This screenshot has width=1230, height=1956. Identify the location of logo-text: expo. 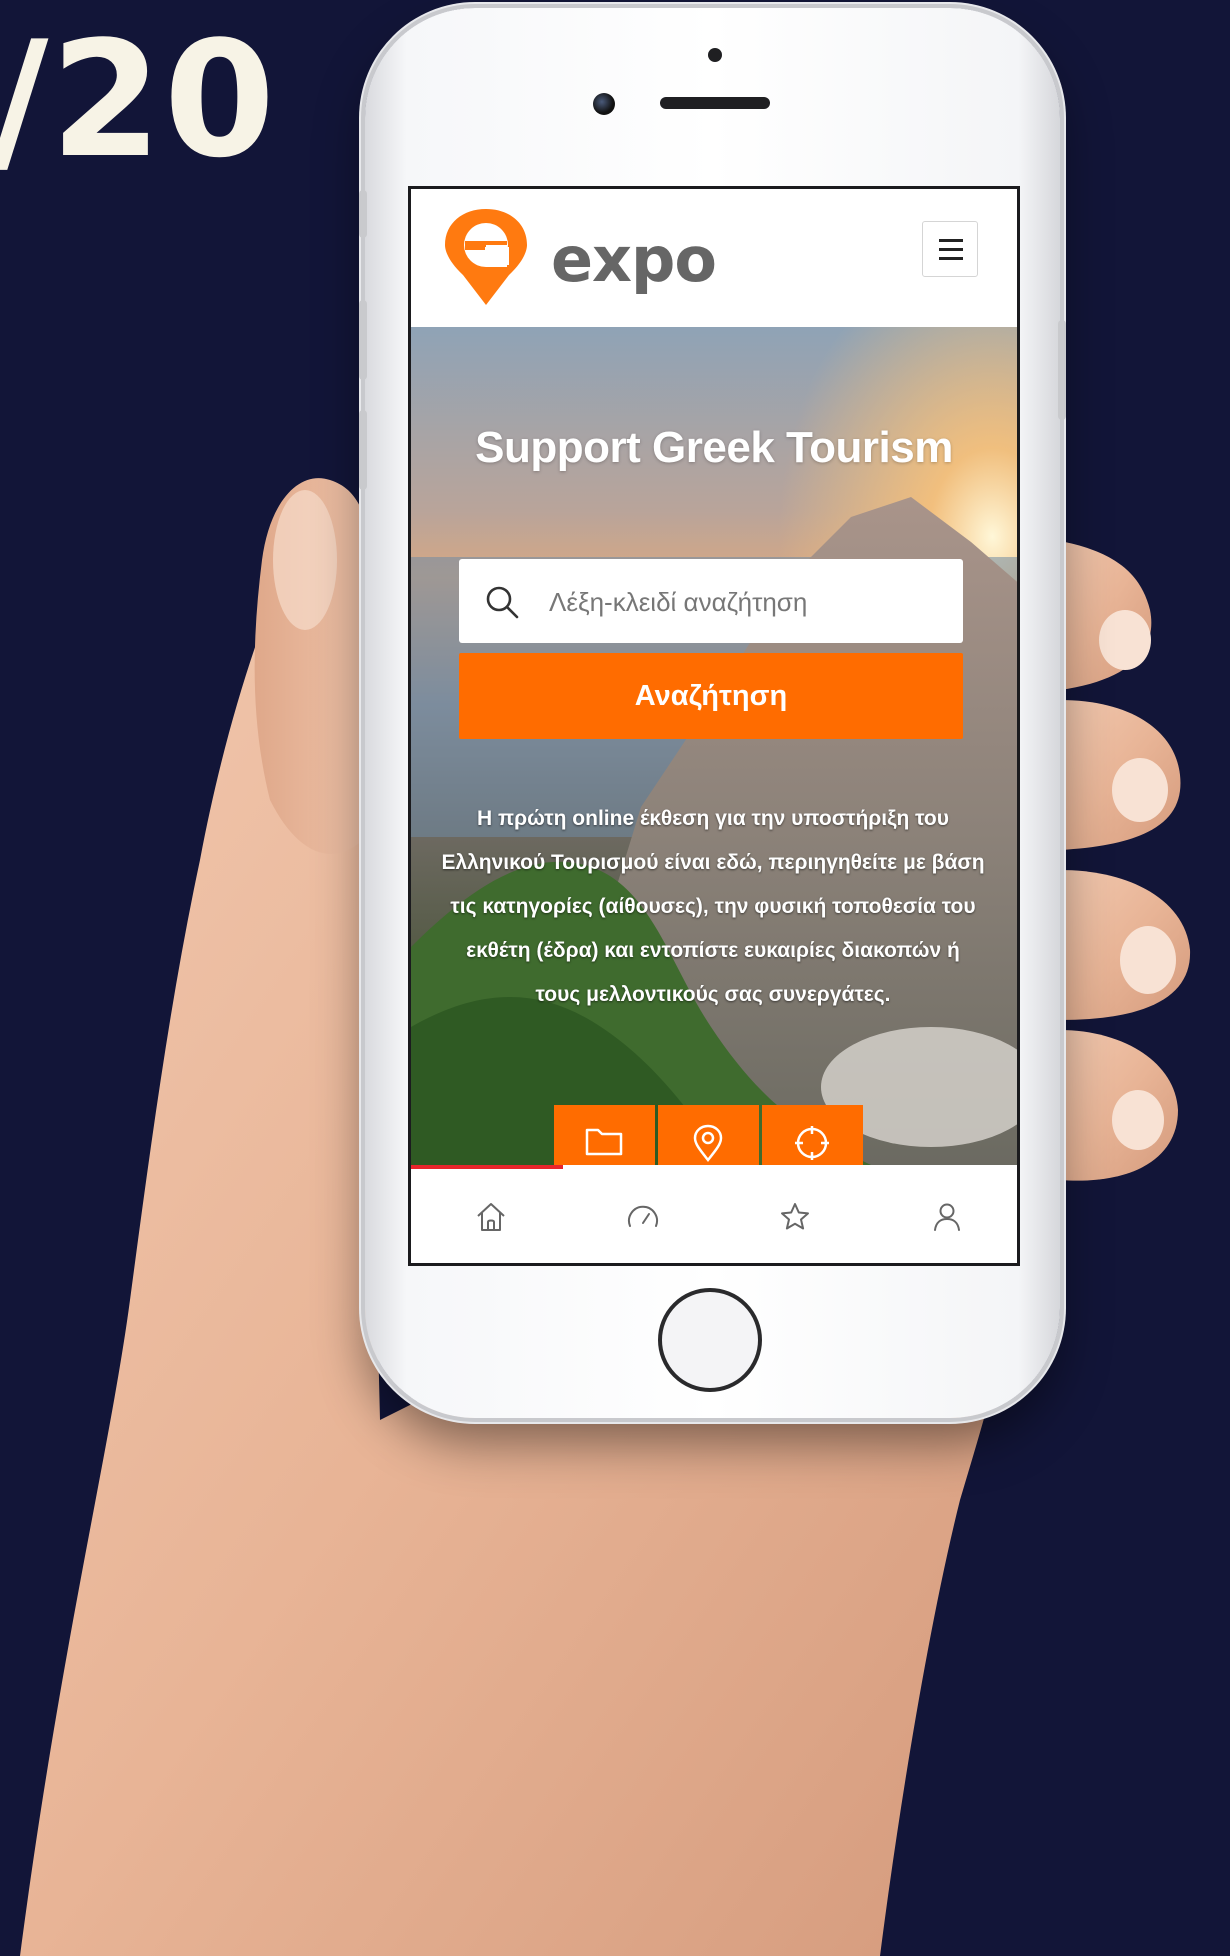
(634, 259).